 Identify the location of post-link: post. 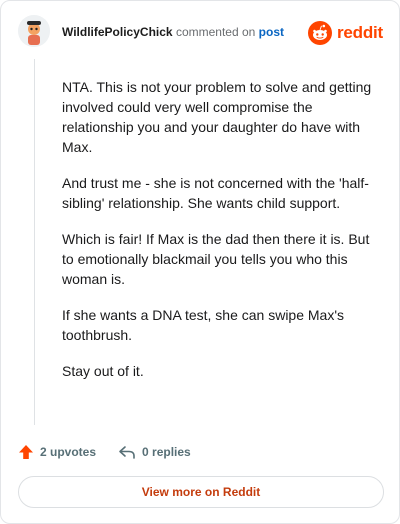
(271, 32).